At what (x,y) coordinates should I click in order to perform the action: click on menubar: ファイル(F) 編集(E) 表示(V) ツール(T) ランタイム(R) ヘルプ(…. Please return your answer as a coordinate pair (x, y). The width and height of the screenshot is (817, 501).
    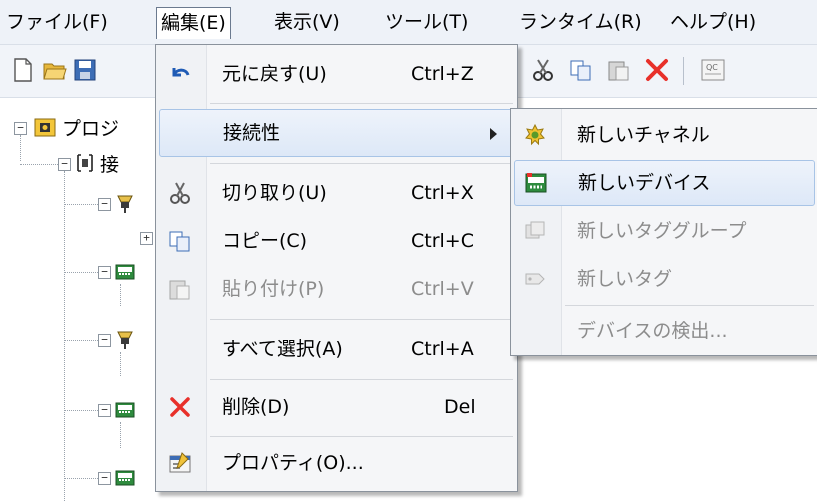
    Looking at the image, I should click on (408, 22).